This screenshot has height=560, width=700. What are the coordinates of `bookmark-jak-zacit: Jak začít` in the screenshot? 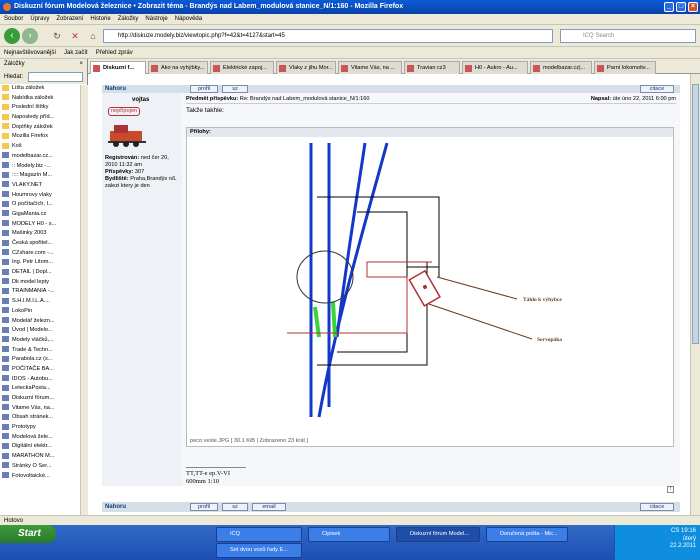 It's located at (76, 53).